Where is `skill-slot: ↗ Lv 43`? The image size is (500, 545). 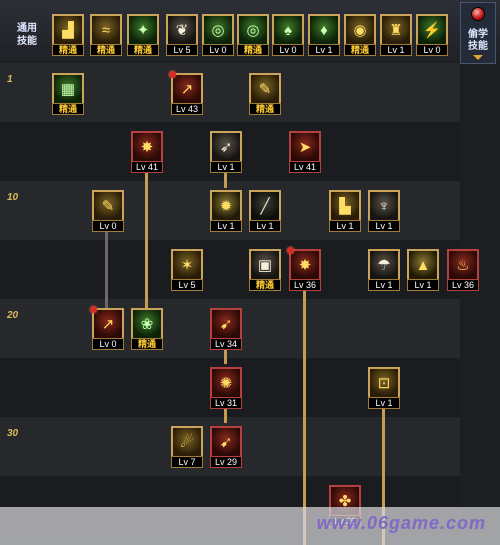 skill-slot: ↗ Lv 43 is located at coordinates (186, 93).